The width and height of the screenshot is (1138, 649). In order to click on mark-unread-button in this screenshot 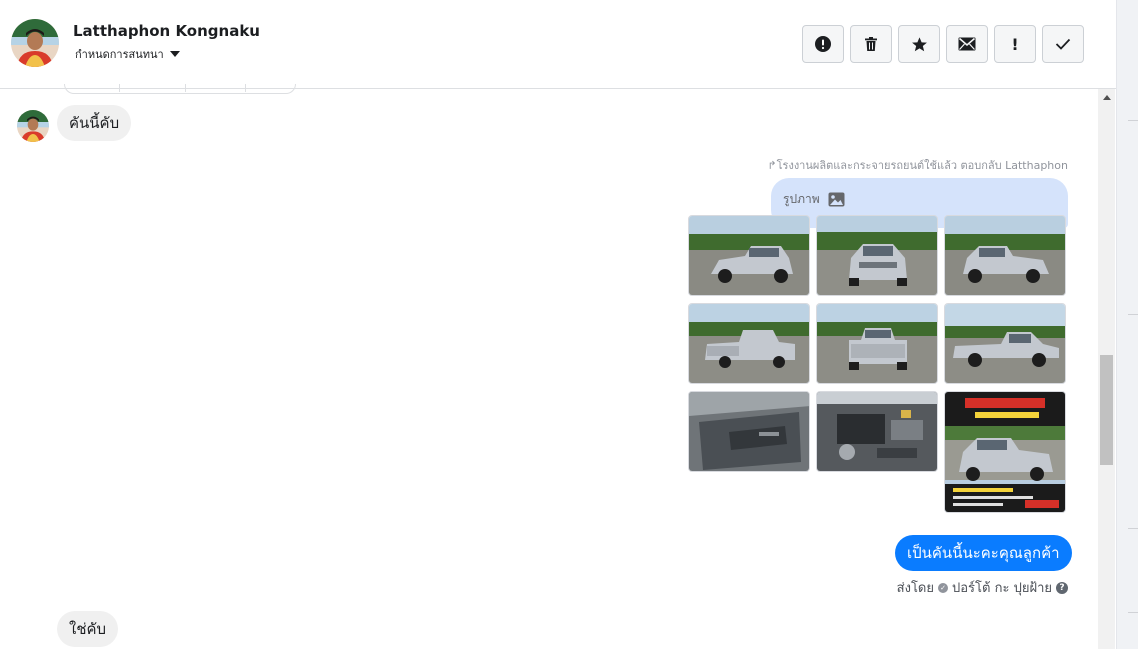, I will do `click(967, 44)`.